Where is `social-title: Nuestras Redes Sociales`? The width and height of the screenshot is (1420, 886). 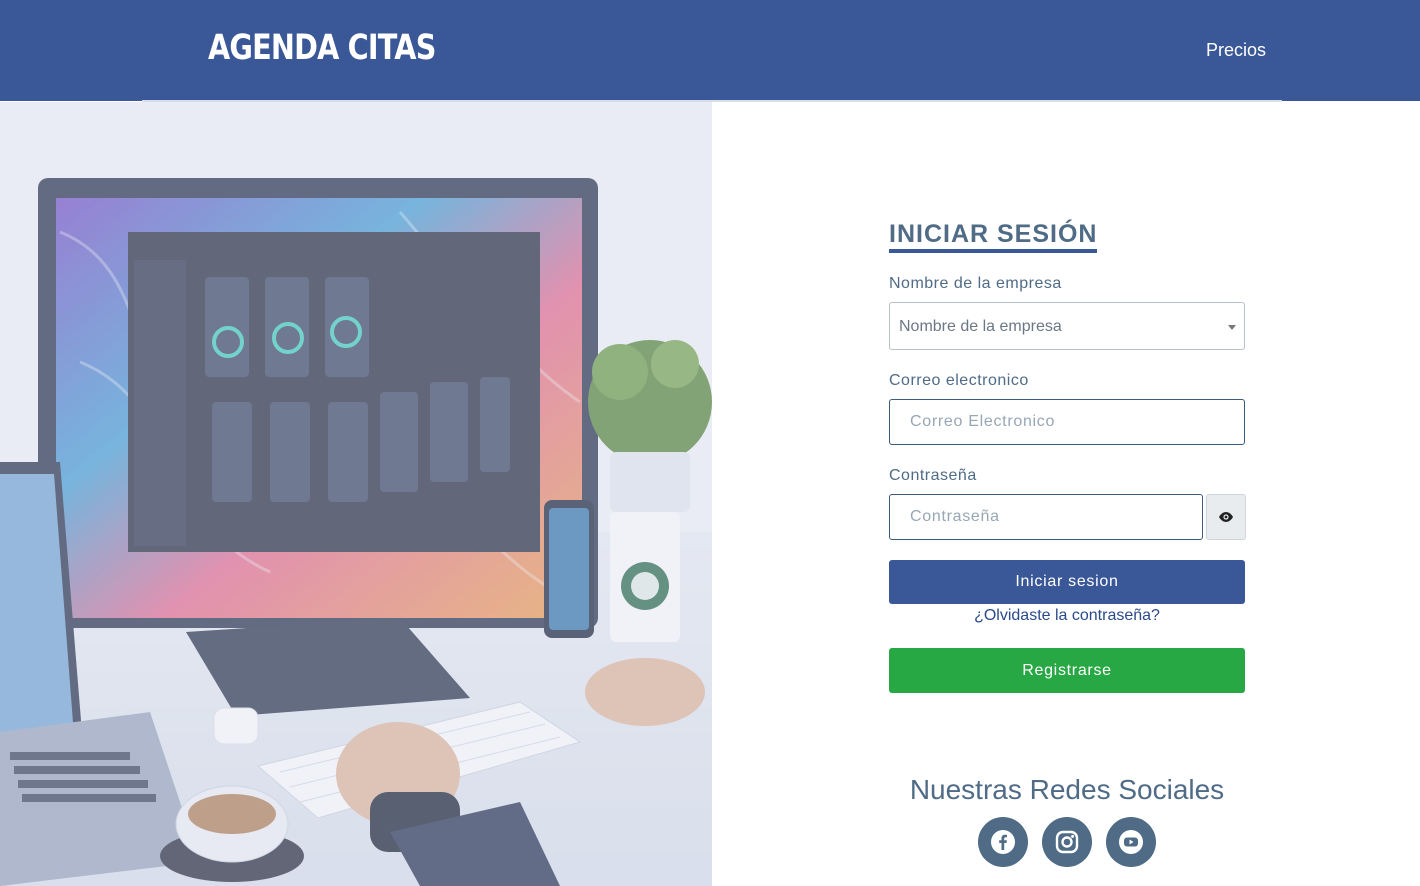
social-title: Nuestras Redes Sociales is located at coordinates (1067, 789).